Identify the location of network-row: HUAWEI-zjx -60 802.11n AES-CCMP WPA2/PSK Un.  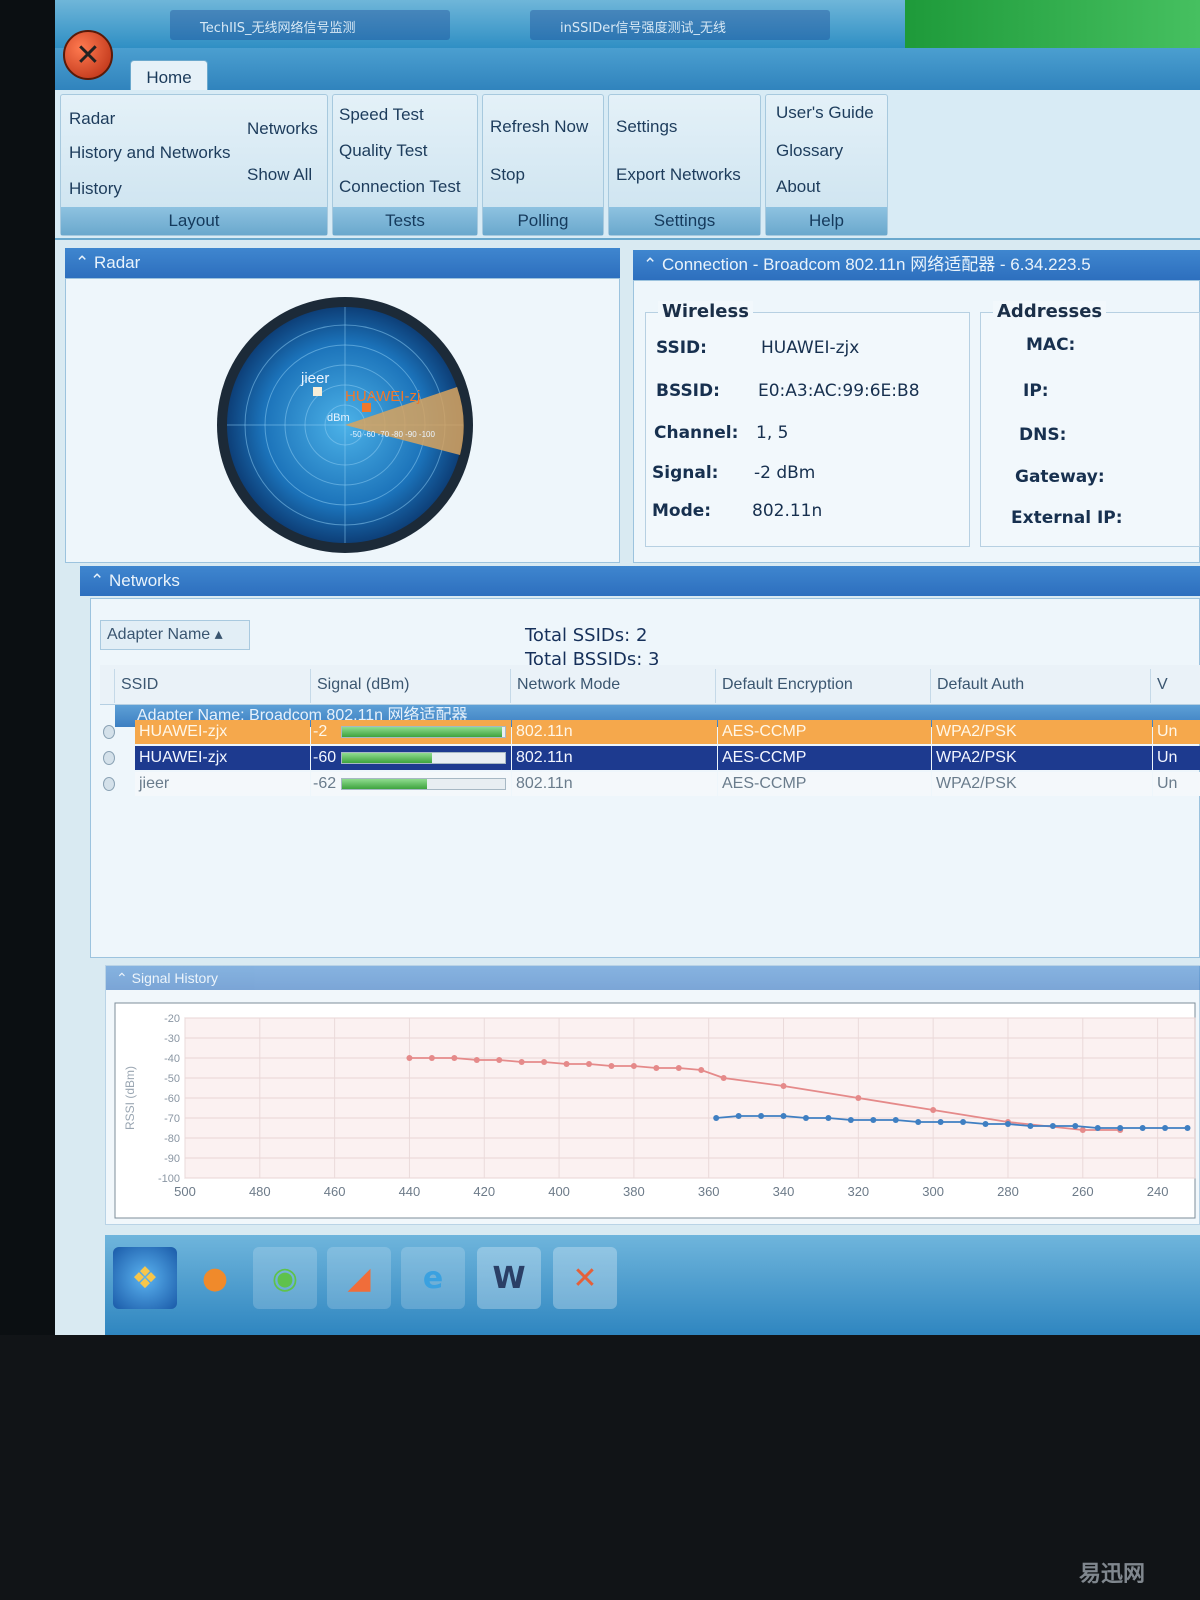
(667, 758).